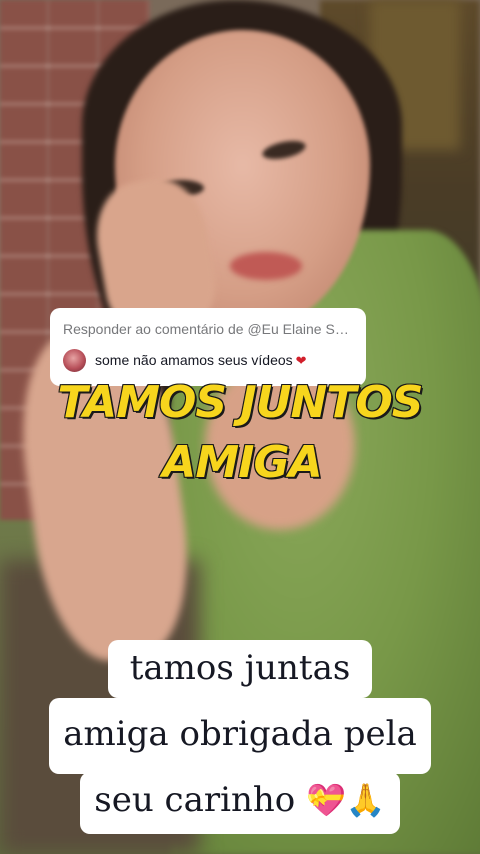 This screenshot has height=854, width=480. I want to click on reply-comment-row: some não amamos seus vídeos ❤, so click(208, 360).